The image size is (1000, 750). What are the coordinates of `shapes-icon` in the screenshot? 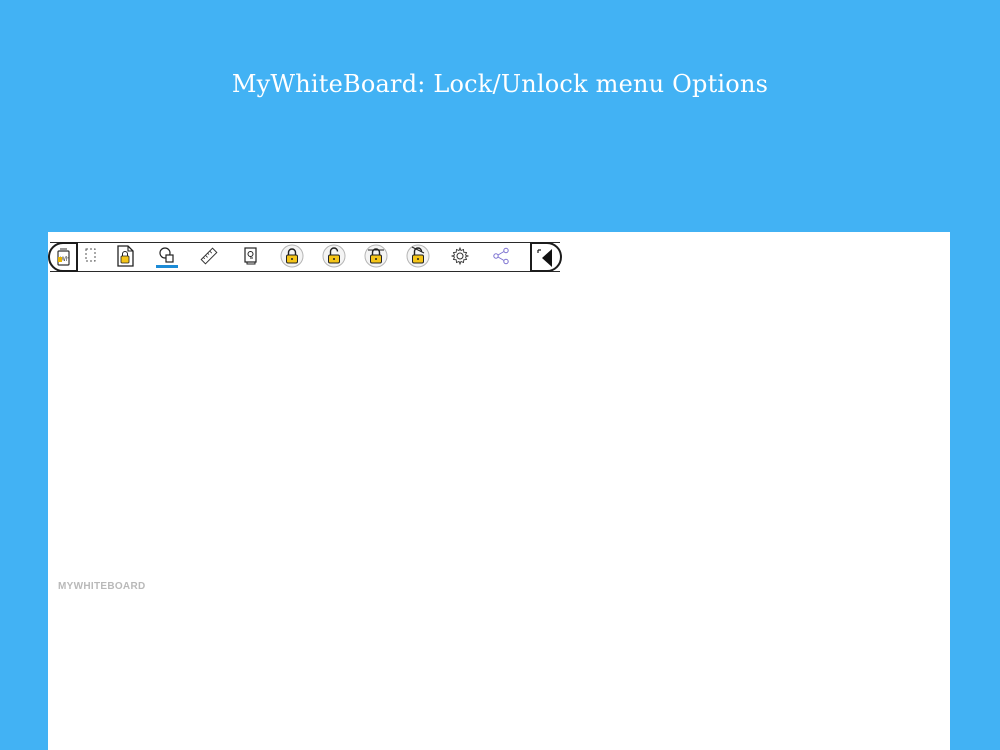 It's located at (167, 256).